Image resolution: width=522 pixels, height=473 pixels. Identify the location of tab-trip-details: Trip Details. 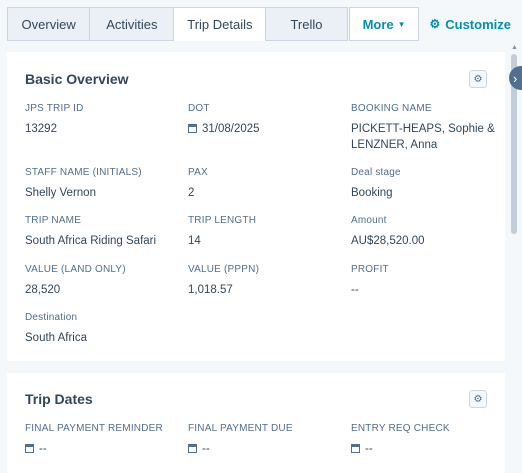
(219, 24).